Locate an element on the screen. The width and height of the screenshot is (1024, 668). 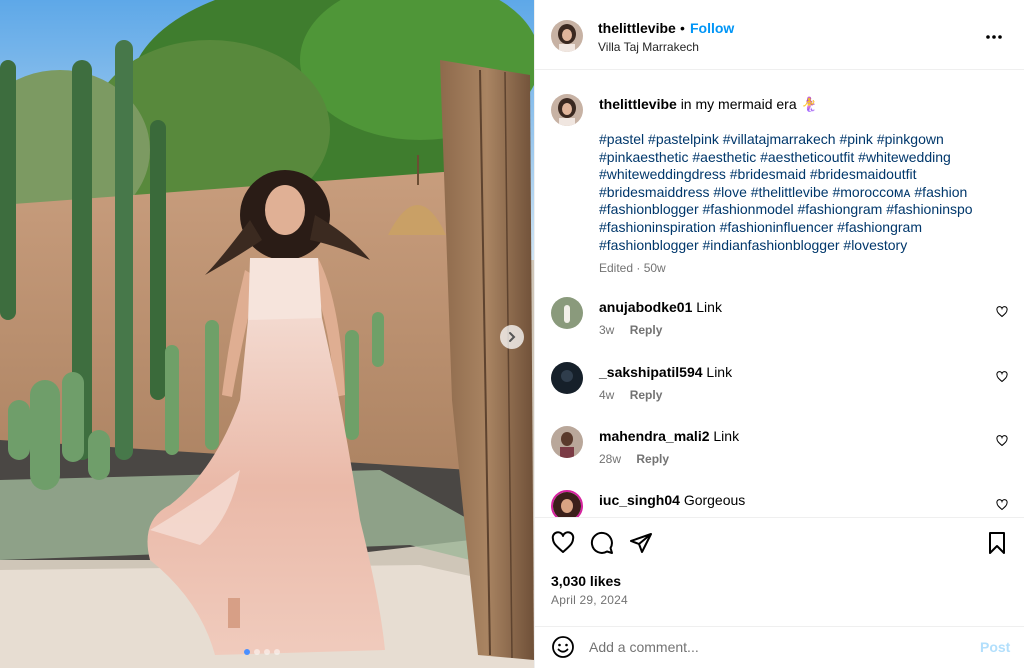
comment-username: mahendra_mali2 is located at coordinates (654, 436).